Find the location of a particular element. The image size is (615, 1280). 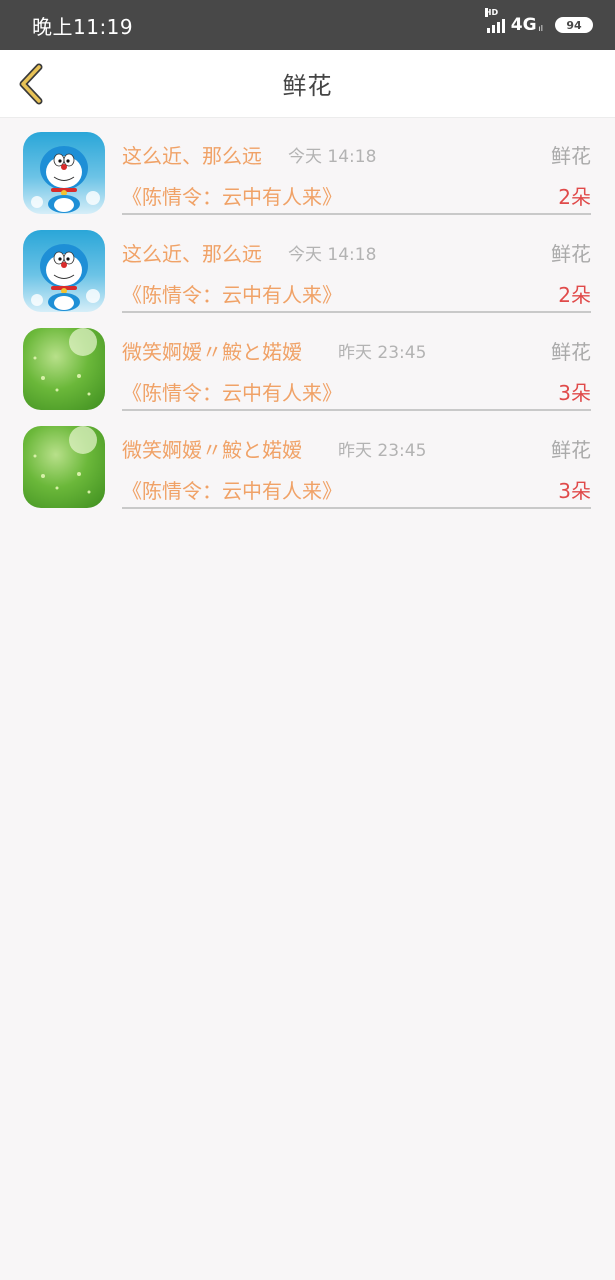

battery-level: 94 is located at coordinates (574, 25).